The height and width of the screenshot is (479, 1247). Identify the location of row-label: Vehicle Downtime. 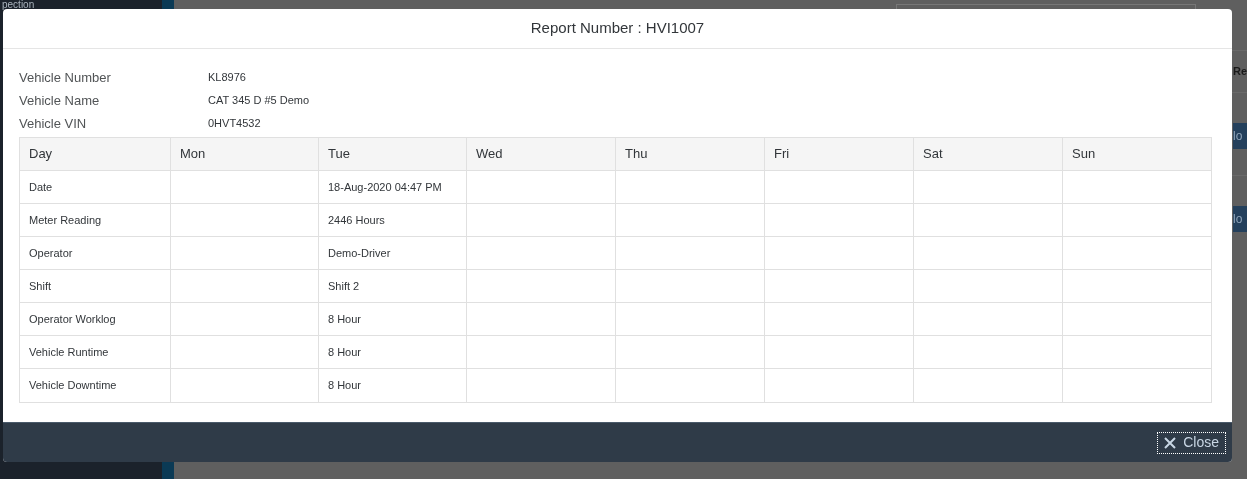
(73, 386).